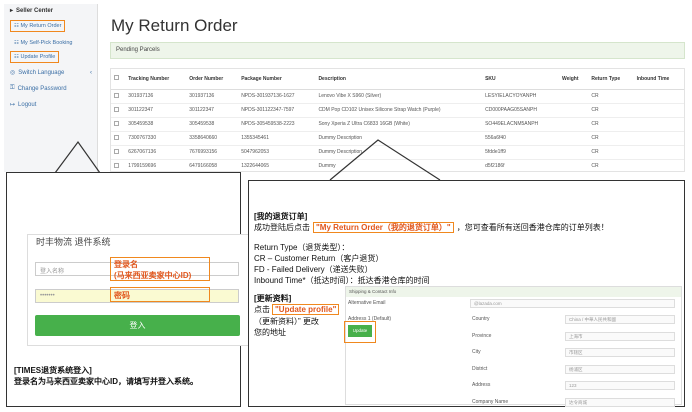 Image resolution: width=692 pixels, height=412 pixels. I want to click on form-field-label: Company Name, so click(490, 401).